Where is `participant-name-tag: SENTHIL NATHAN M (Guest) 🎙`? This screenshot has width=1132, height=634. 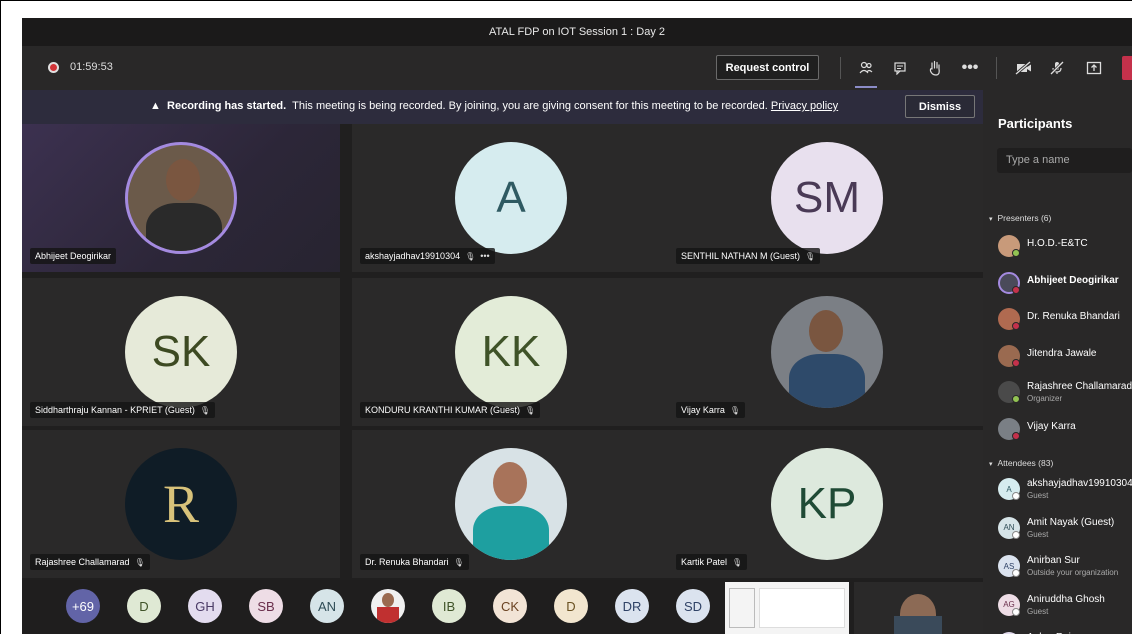 participant-name-tag: SENTHIL NATHAN M (Guest) 🎙 is located at coordinates (748, 256).